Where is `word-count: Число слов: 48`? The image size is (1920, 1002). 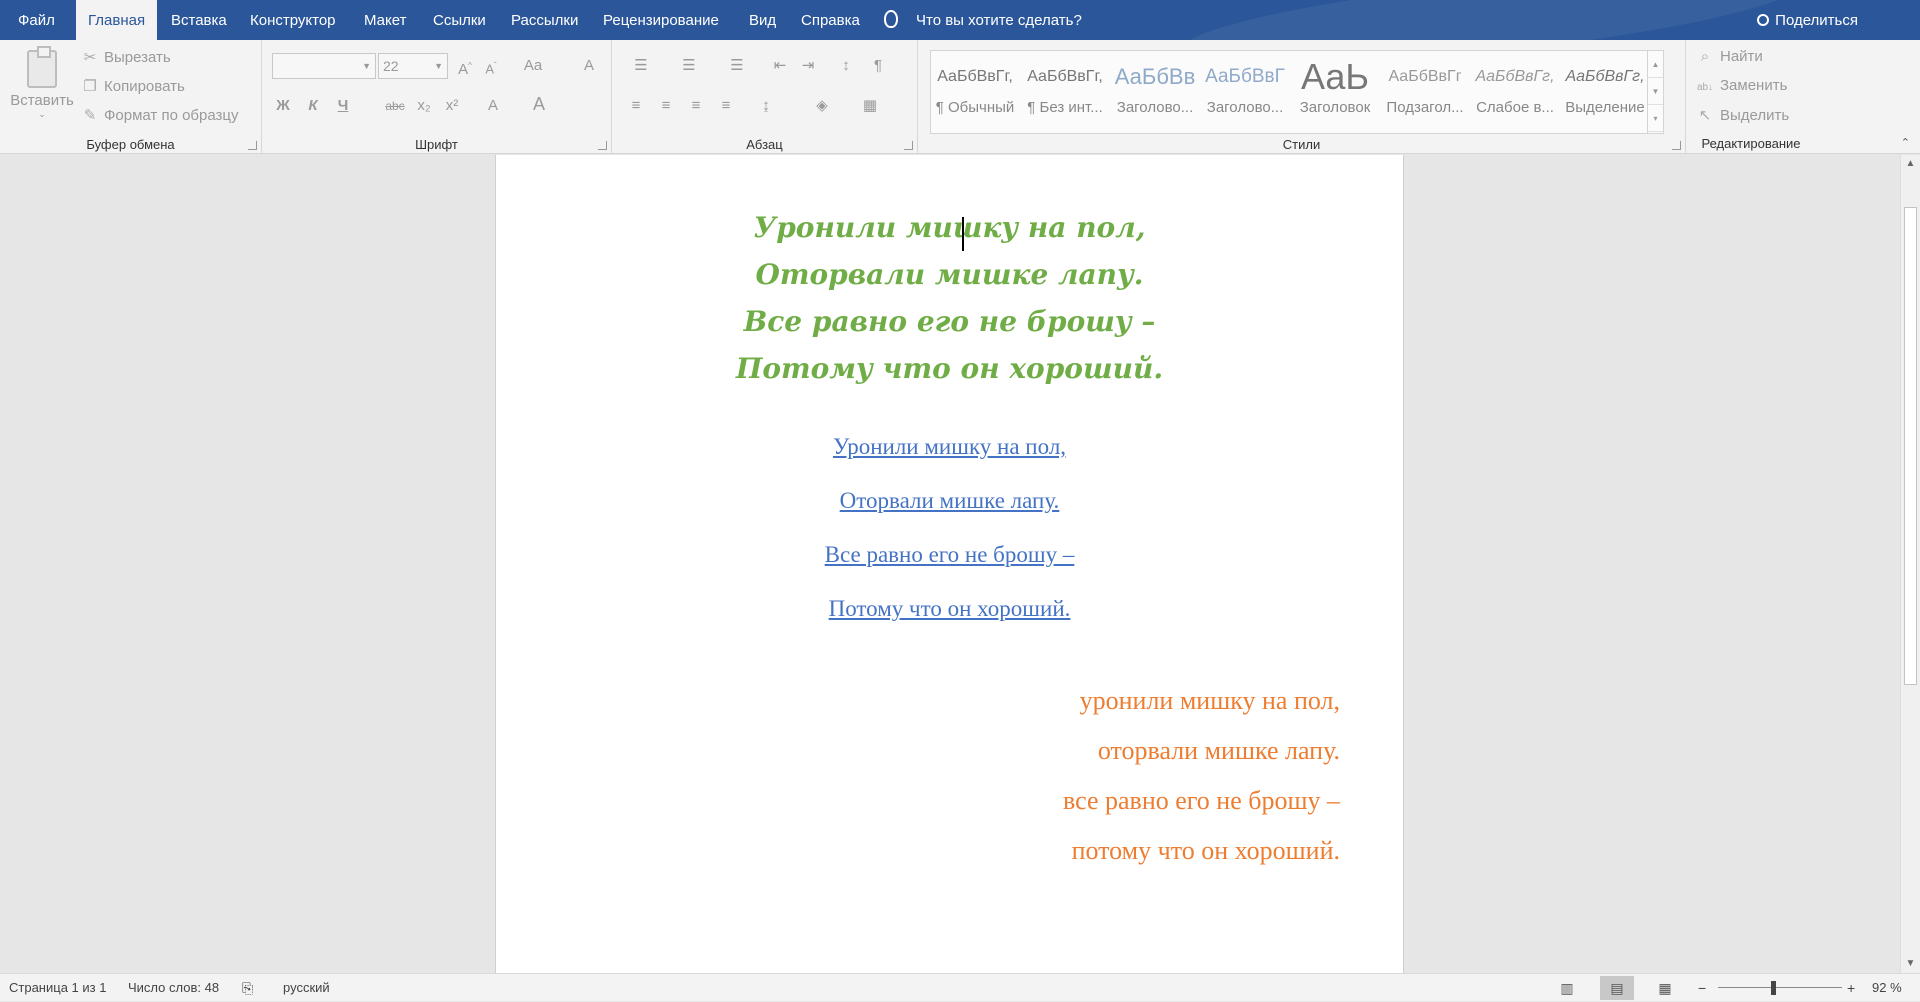
word-count: Число слов: 48 is located at coordinates (173, 988).